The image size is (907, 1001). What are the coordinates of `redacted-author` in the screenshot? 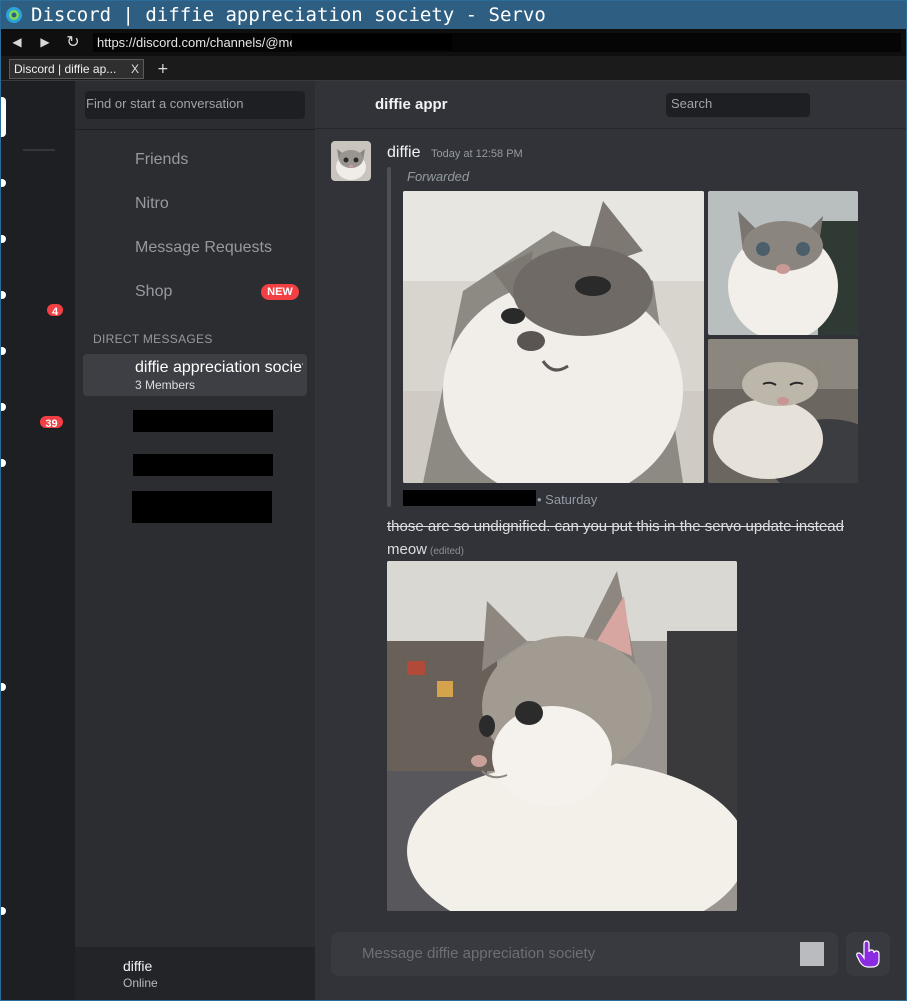 It's located at (469, 498).